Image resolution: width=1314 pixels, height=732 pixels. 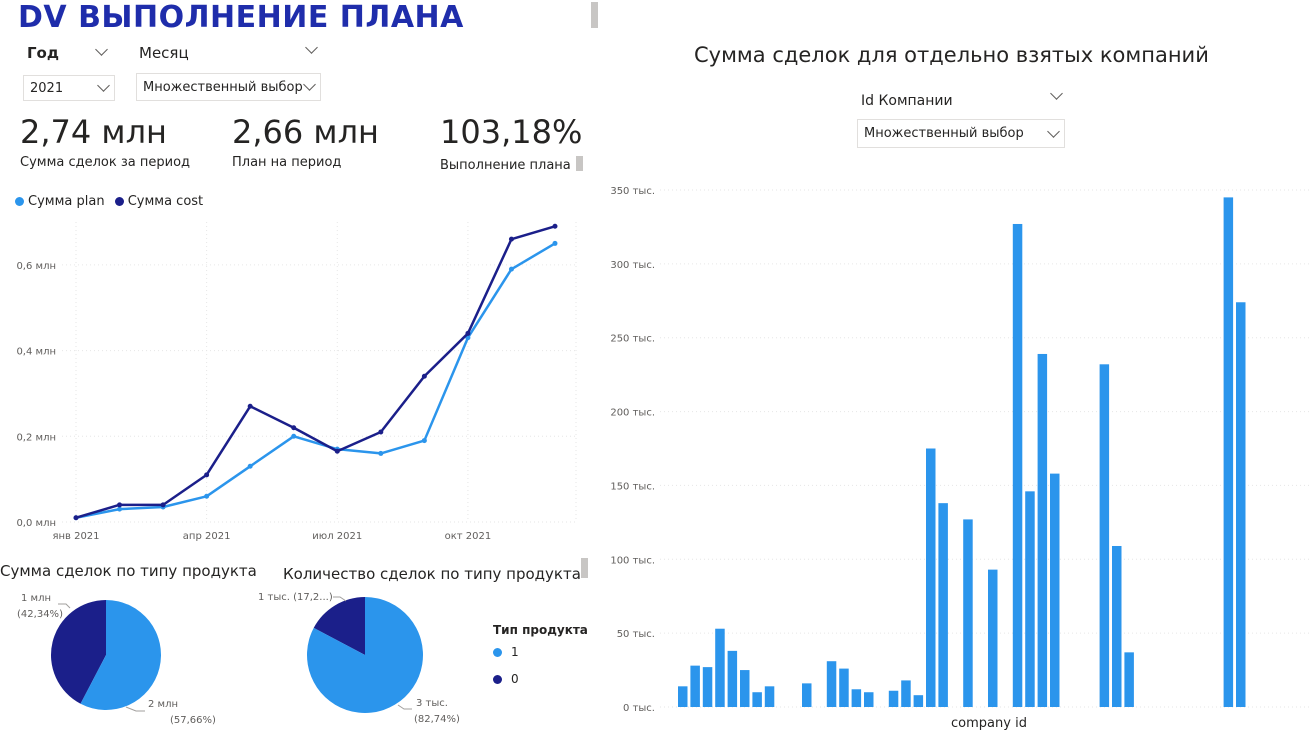 I want to click on kpi-label-percent: Выполнение плана, so click(x=505, y=165).